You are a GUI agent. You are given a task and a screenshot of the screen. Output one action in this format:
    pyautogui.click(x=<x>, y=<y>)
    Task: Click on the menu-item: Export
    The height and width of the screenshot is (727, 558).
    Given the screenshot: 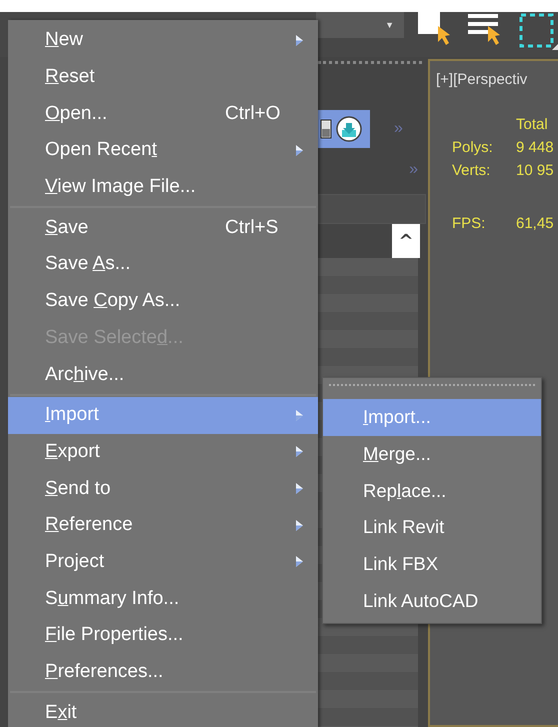 What is the action you would take?
    pyautogui.click(x=163, y=452)
    